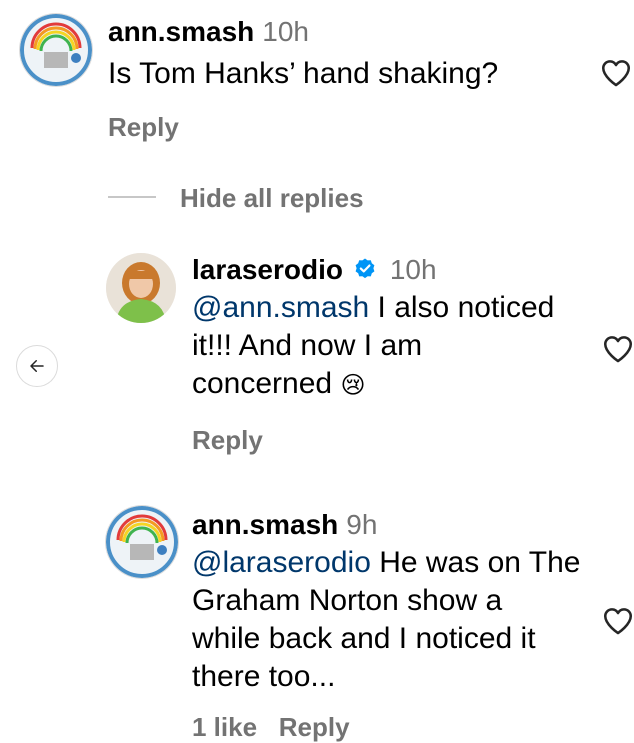 Image resolution: width=634 pixels, height=743 pixels. What do you see at coordinates (364, 638) in the screenshot?
I see `comment-text: while back and I noticed it` at bounding box center [364, 638].